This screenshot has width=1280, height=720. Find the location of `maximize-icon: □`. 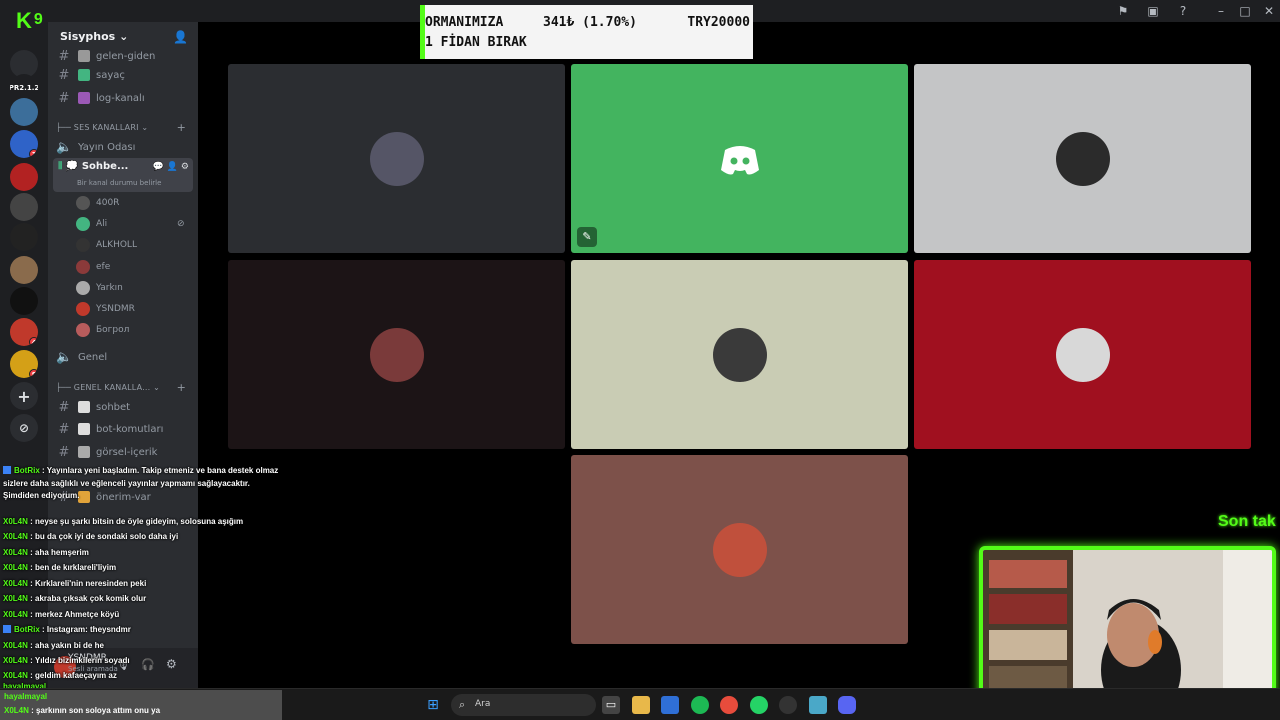

maximize-icon: □ is located at coordinates (1245, 11).